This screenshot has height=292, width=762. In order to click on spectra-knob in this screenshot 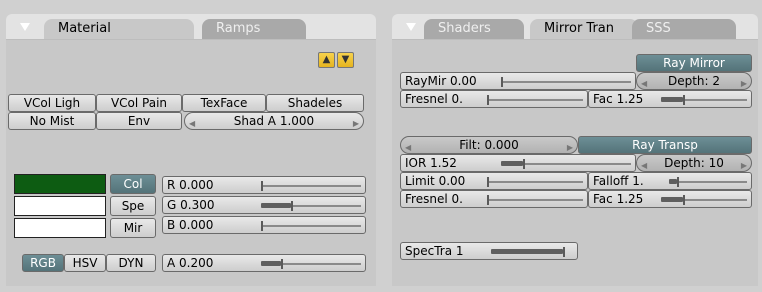, I will do `click(564, 252)`.